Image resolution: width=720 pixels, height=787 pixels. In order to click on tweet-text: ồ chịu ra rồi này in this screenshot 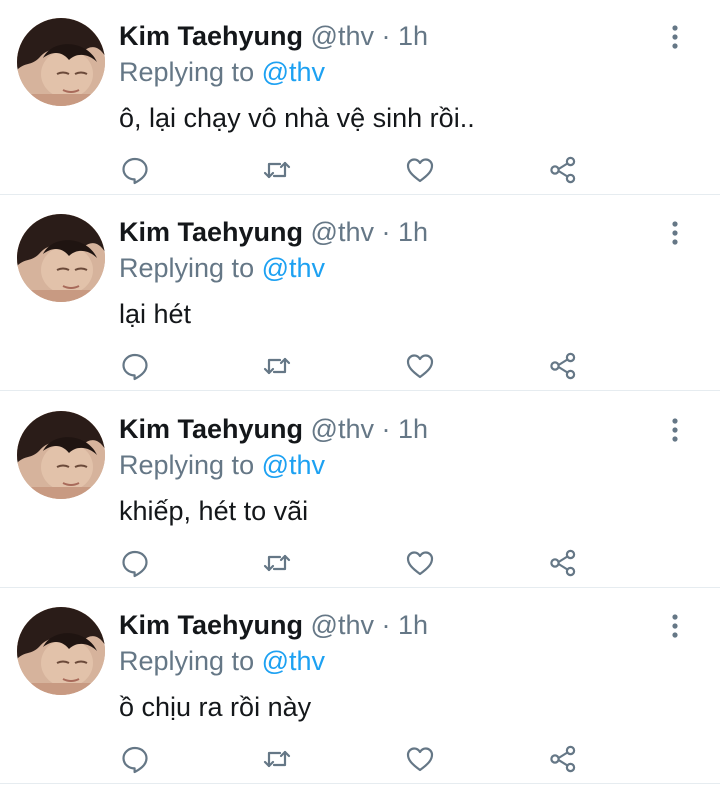, I will do `click(215, 707)`.